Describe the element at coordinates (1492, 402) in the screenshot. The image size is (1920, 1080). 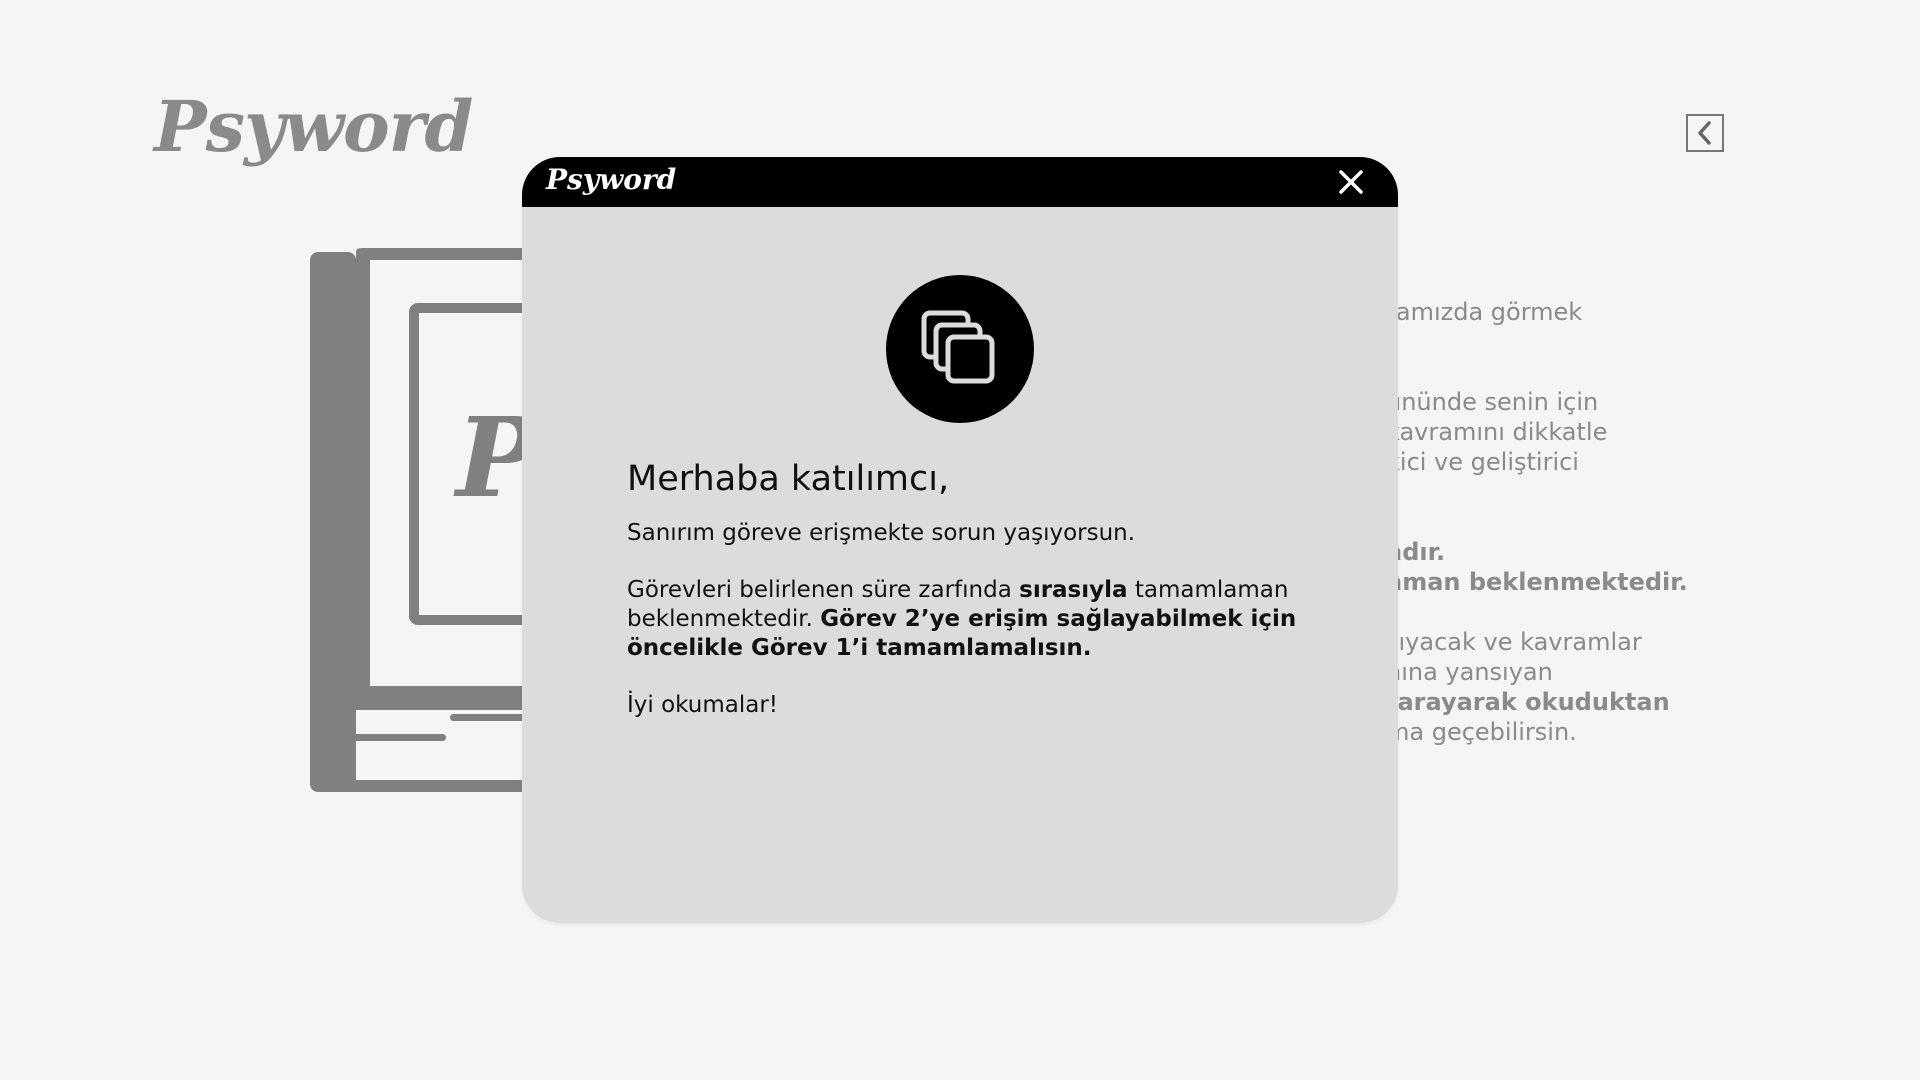
I see `background-text-line: ününde senin için` at that location.